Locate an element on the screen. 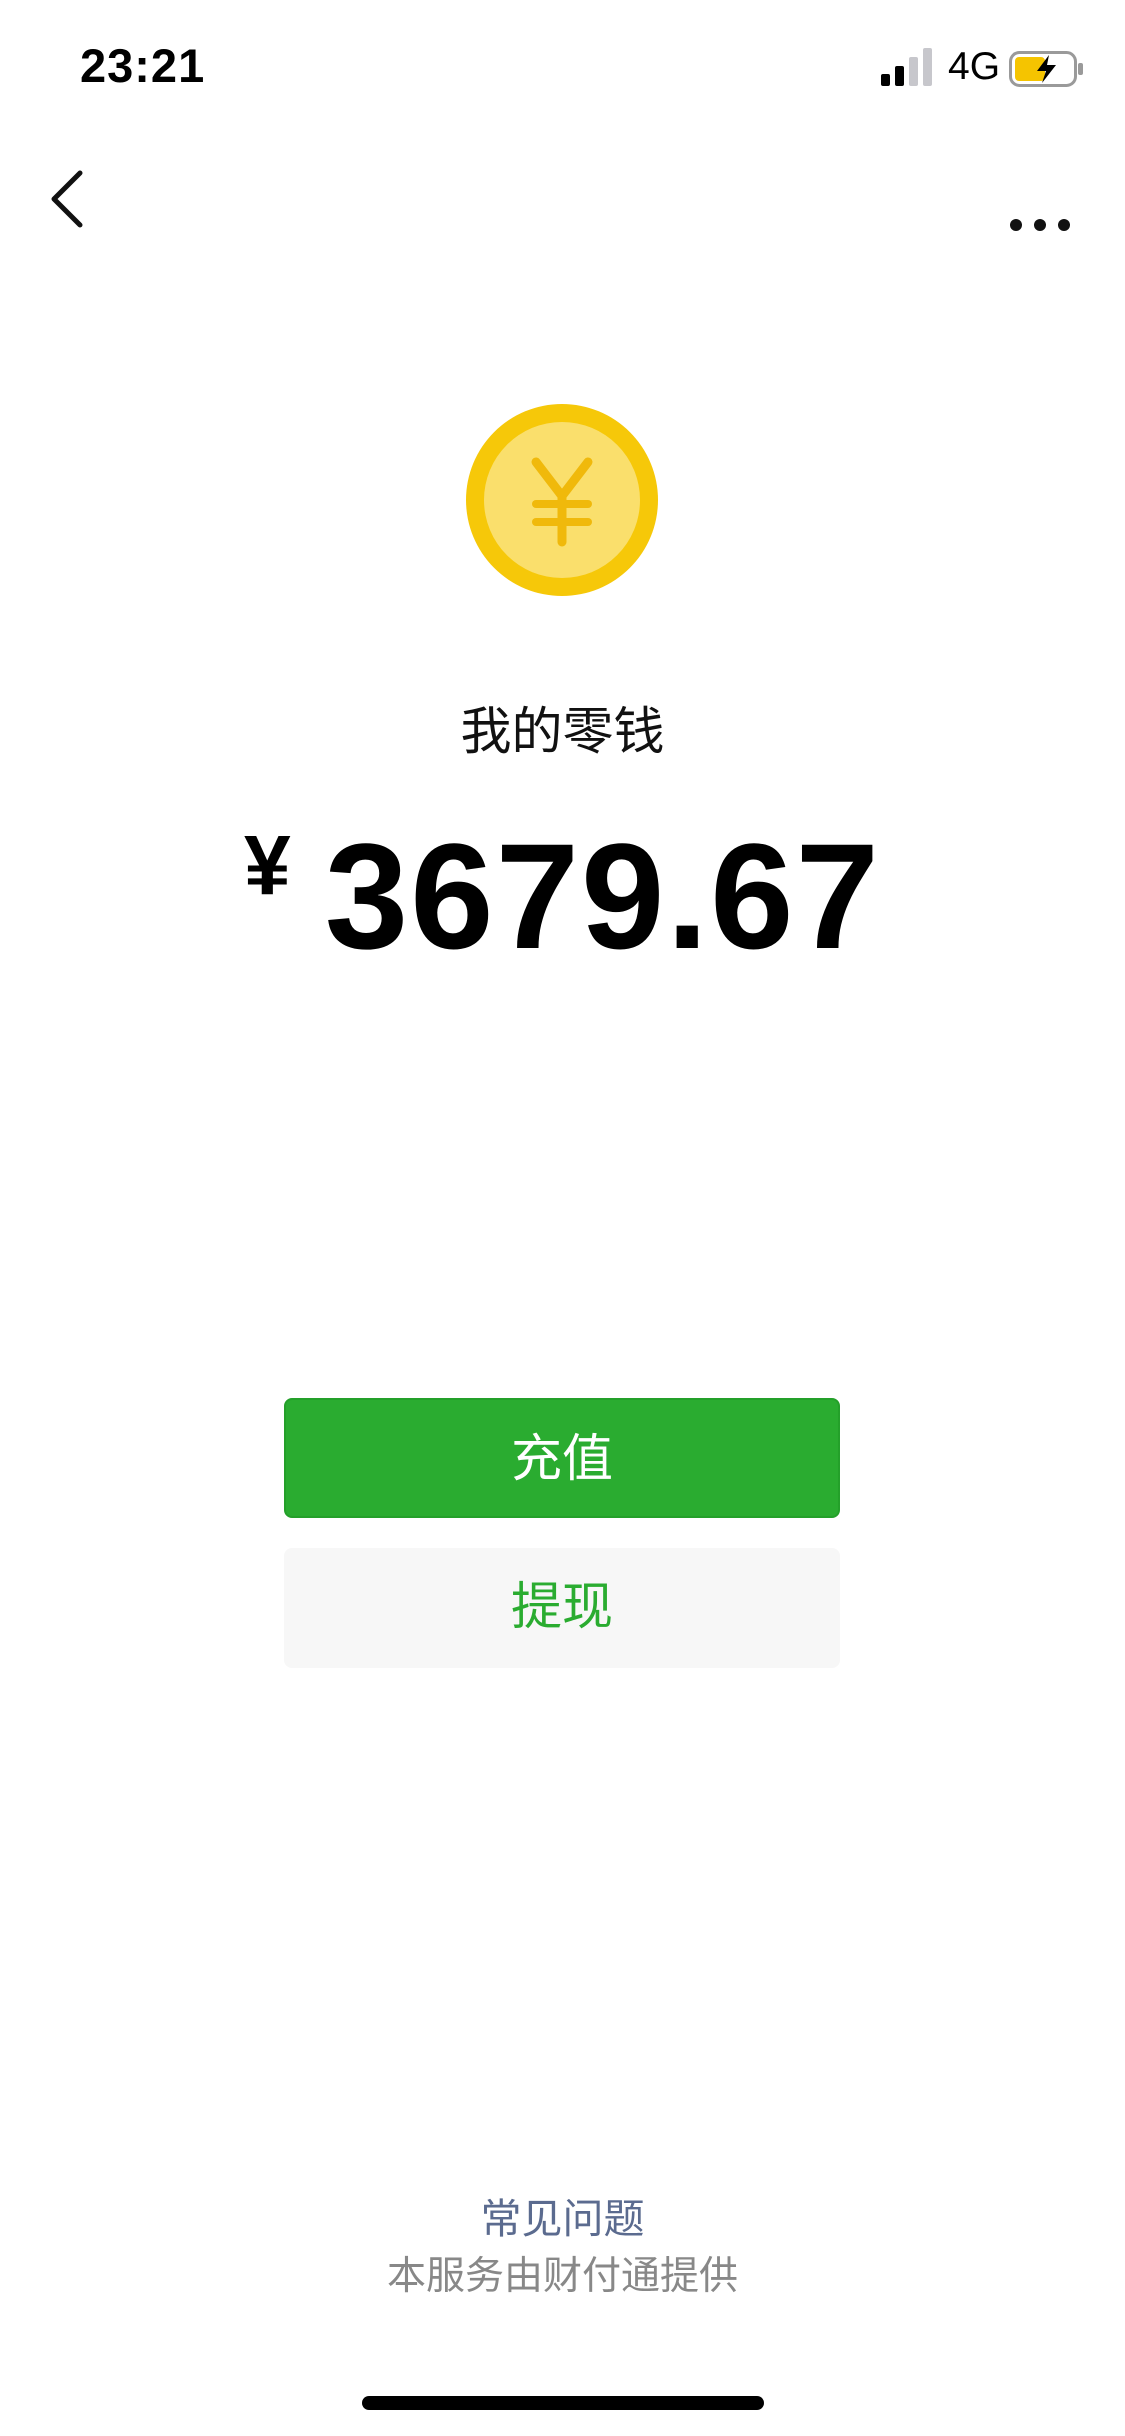  amount-value: 3679.67 is located at coordinates (602, 896).